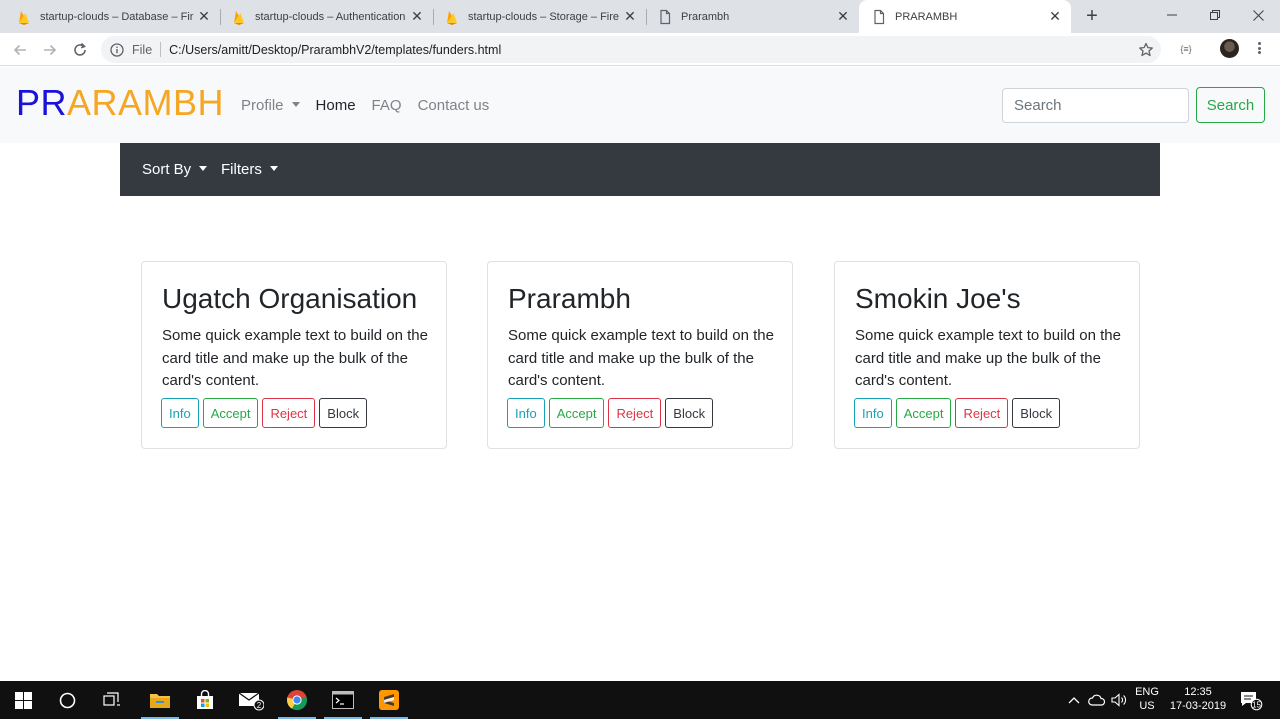 The height and width of the screenshot is (719, 1280). What do you see at coordinates (1172, 15) in the screenshot?
I see `minimize-icon` at bounding box center [1172, 15].